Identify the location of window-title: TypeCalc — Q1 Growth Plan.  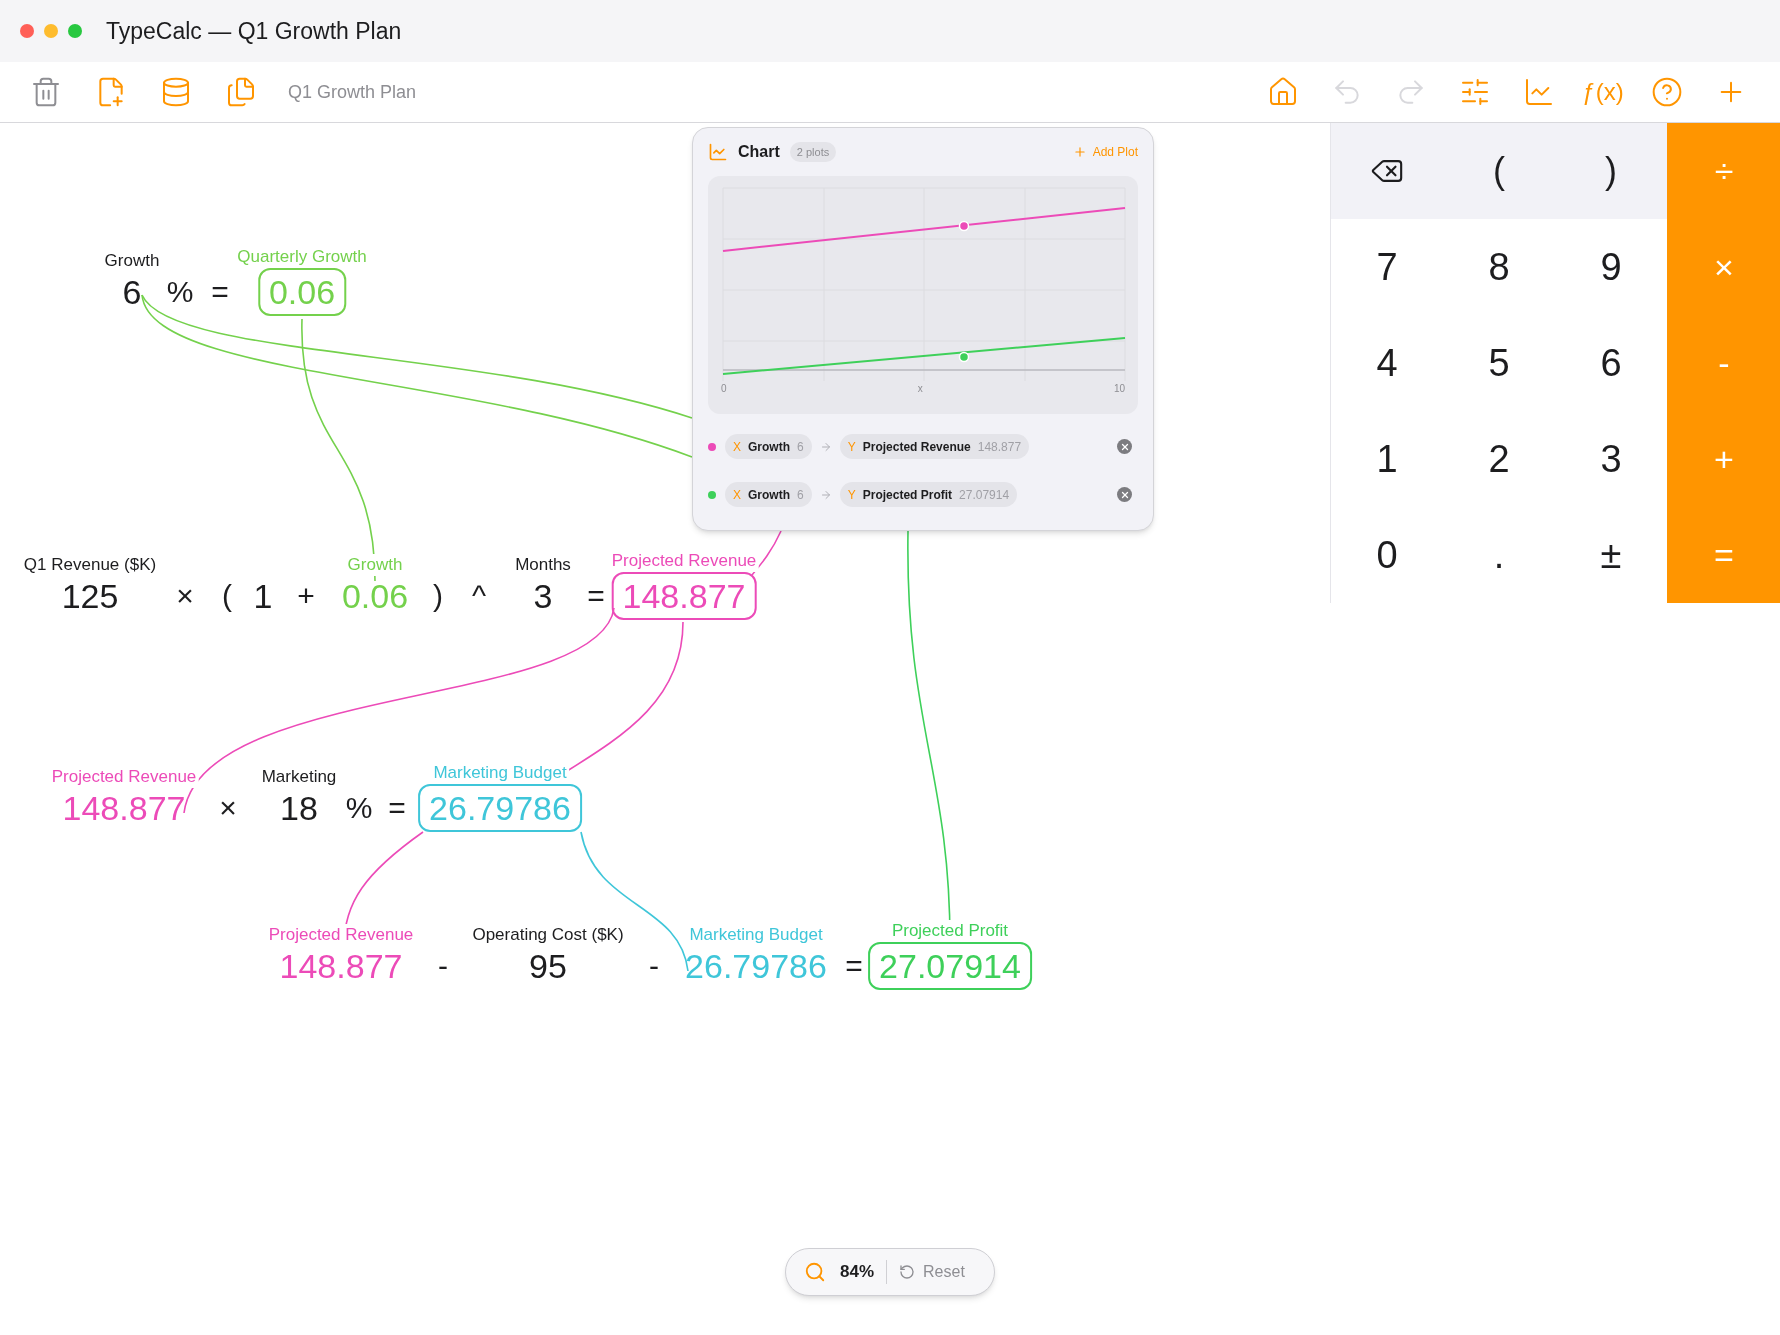
(254, 31).